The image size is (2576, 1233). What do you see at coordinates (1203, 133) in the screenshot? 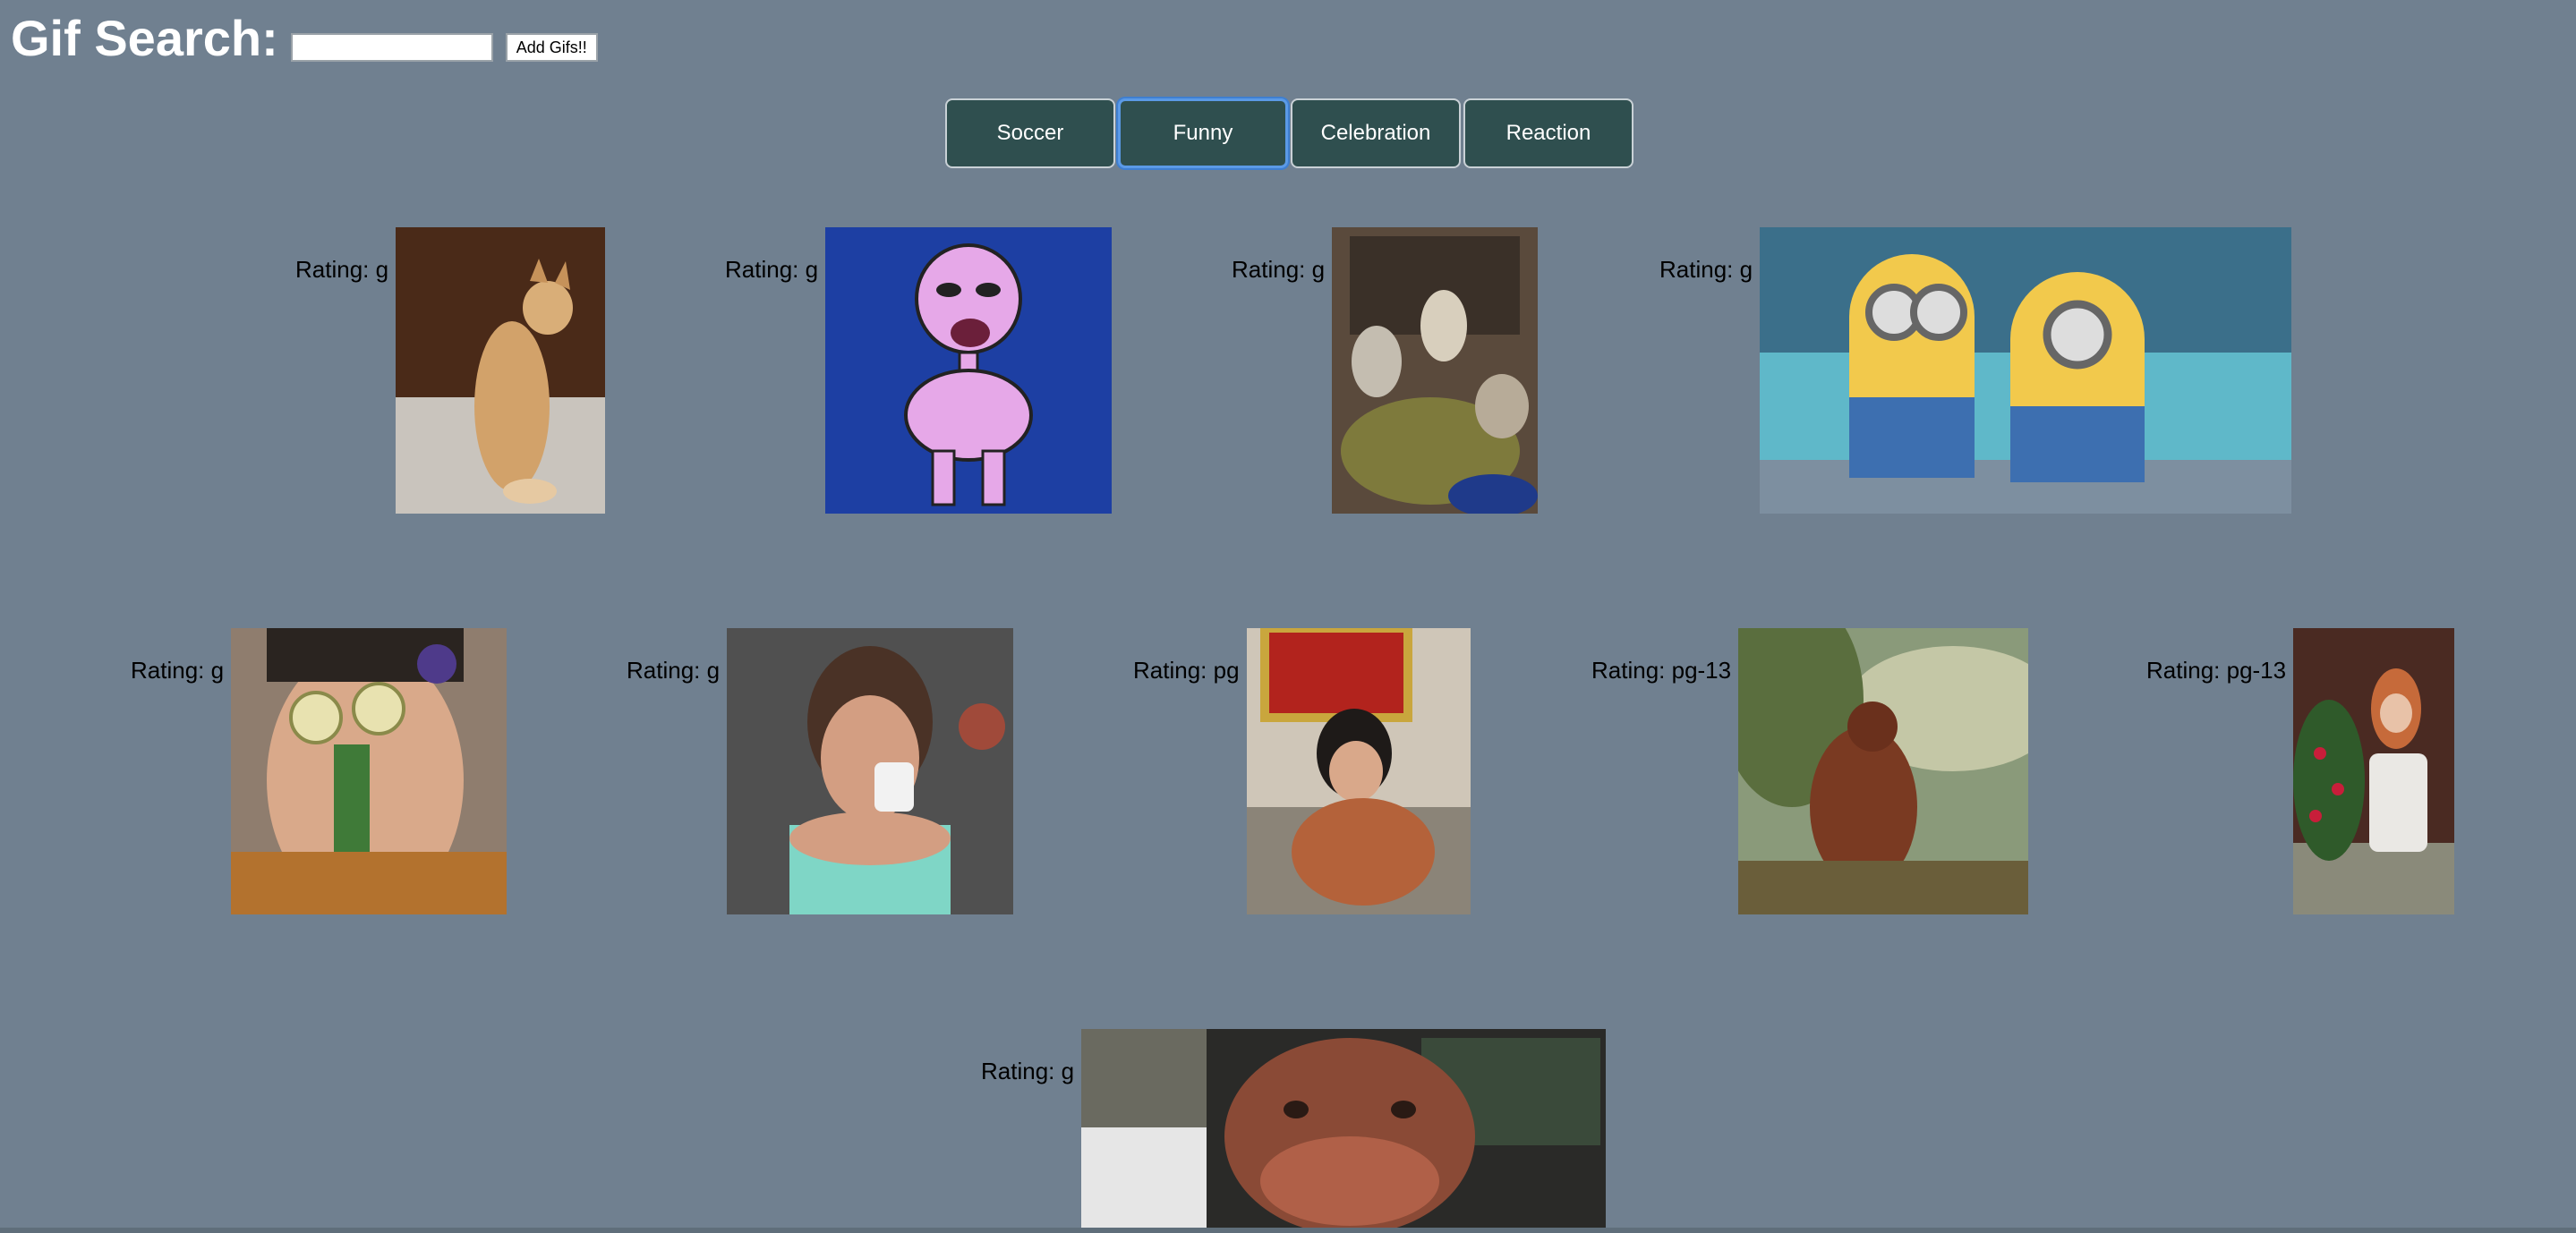
I see `topic-button-funny: Funny` at bounding box center [1203, 133].